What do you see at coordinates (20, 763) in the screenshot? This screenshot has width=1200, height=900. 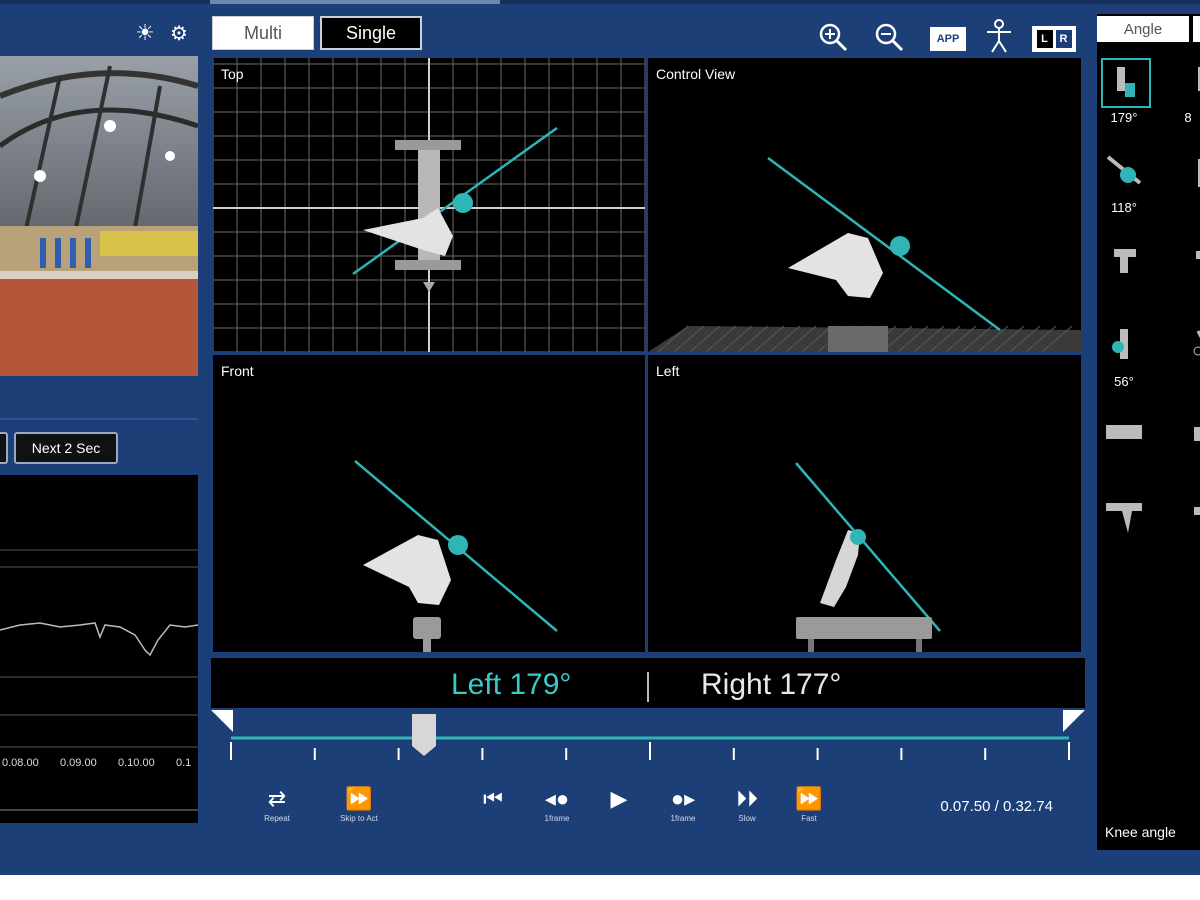 I see `time-tick-label: 0.08.00` at bounding box center [20, 763].